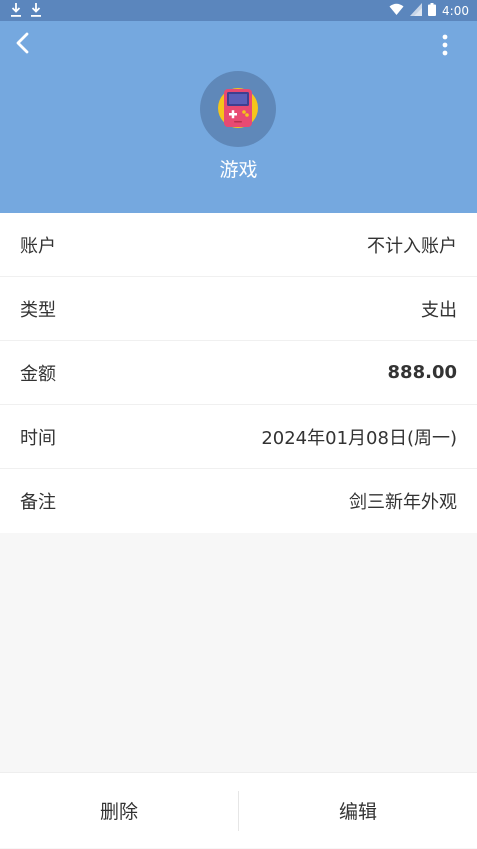 The image size is (477, 849). Describe the element at coordinates (238, 10) in the screenshot. I see `status-bar: 4:00` at that location.